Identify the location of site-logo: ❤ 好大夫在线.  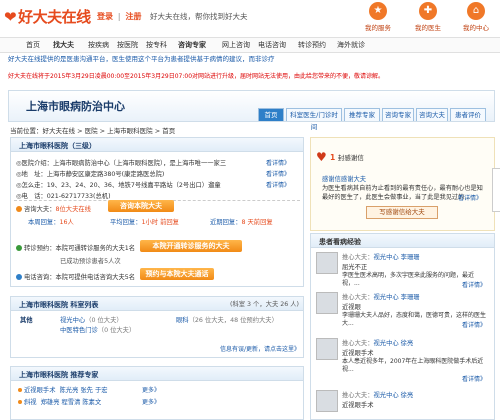
(47, 16).